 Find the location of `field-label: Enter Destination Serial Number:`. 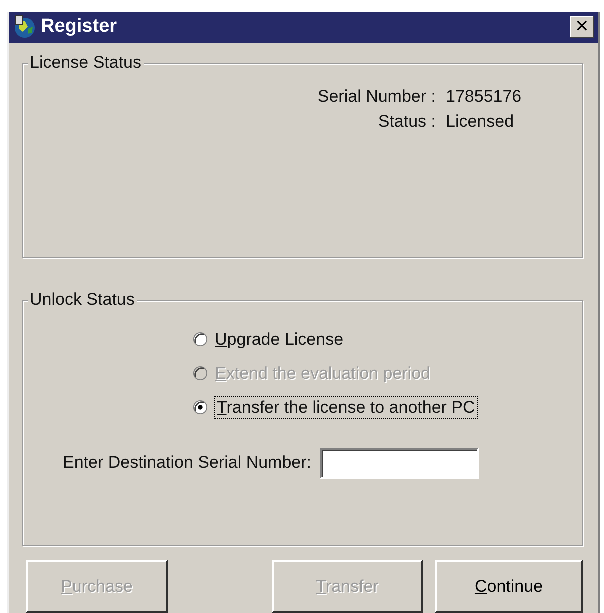

field-label: Enter Destination Serial Number: is located at coordinates (187, 463).